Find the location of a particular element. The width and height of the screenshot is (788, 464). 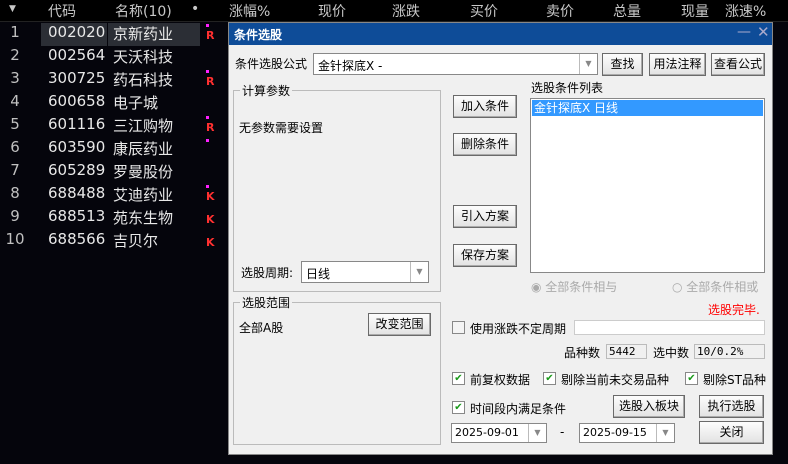

radio-or-label: 全部条件相或 is located at coordinates (722, 287).